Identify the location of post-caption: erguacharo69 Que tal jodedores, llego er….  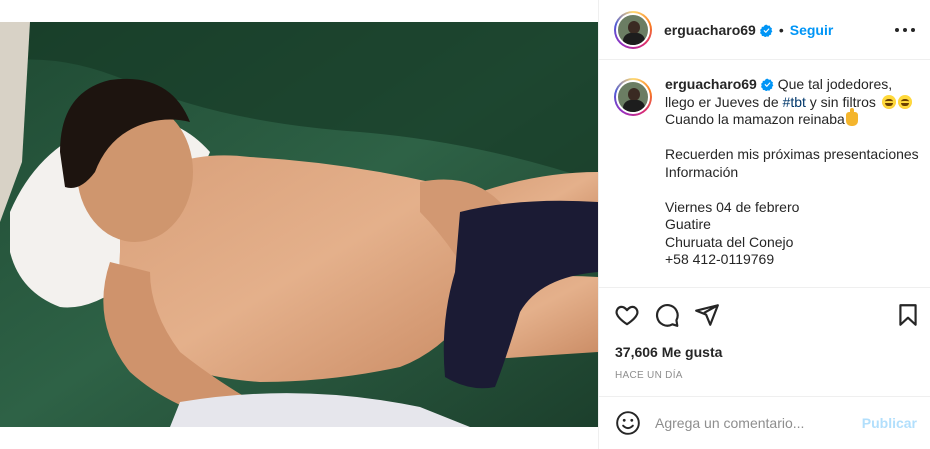
(769, 172).